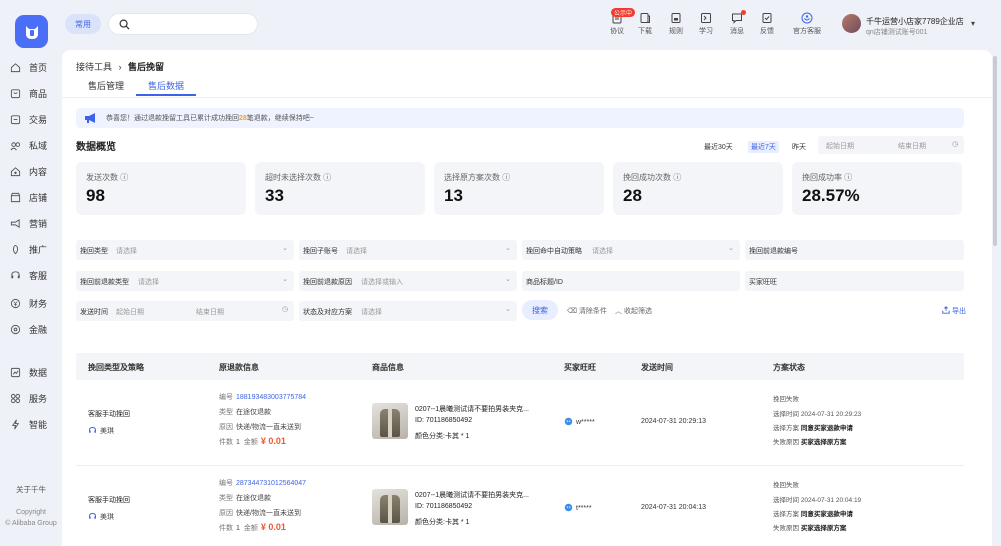 This screenshot has height=546, width=1001. What do you see at coordinates (444, 420) in the screenshot?
I see `product-id: ID: 701186850492` at bounding box center [444, 420].